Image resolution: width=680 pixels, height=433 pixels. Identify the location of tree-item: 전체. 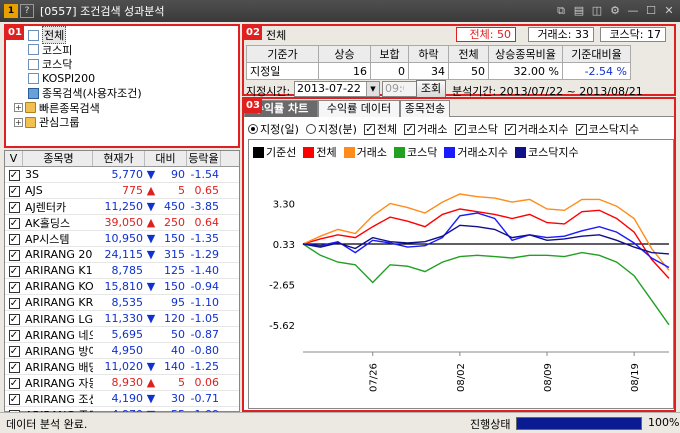
(78, 35).